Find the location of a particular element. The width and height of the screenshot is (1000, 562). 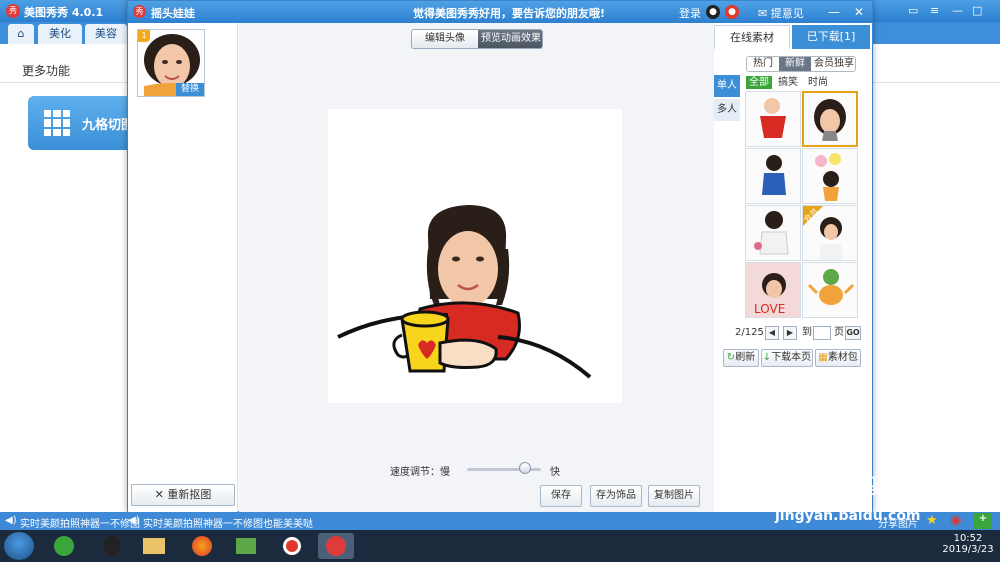

prev-page-button: ◀ is located at coordinates (772, 333).